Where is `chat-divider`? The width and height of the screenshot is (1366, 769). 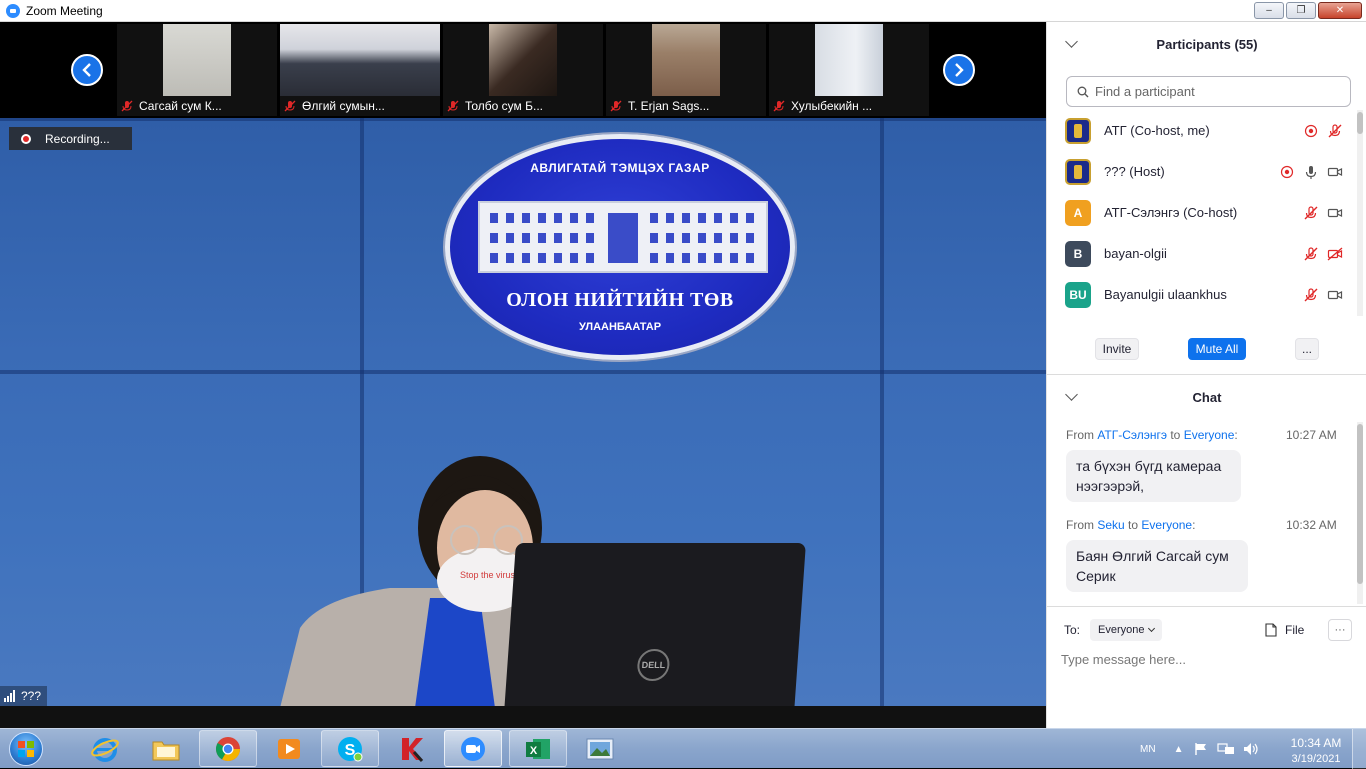
chat-divider is located at coordinates (1206, 606).